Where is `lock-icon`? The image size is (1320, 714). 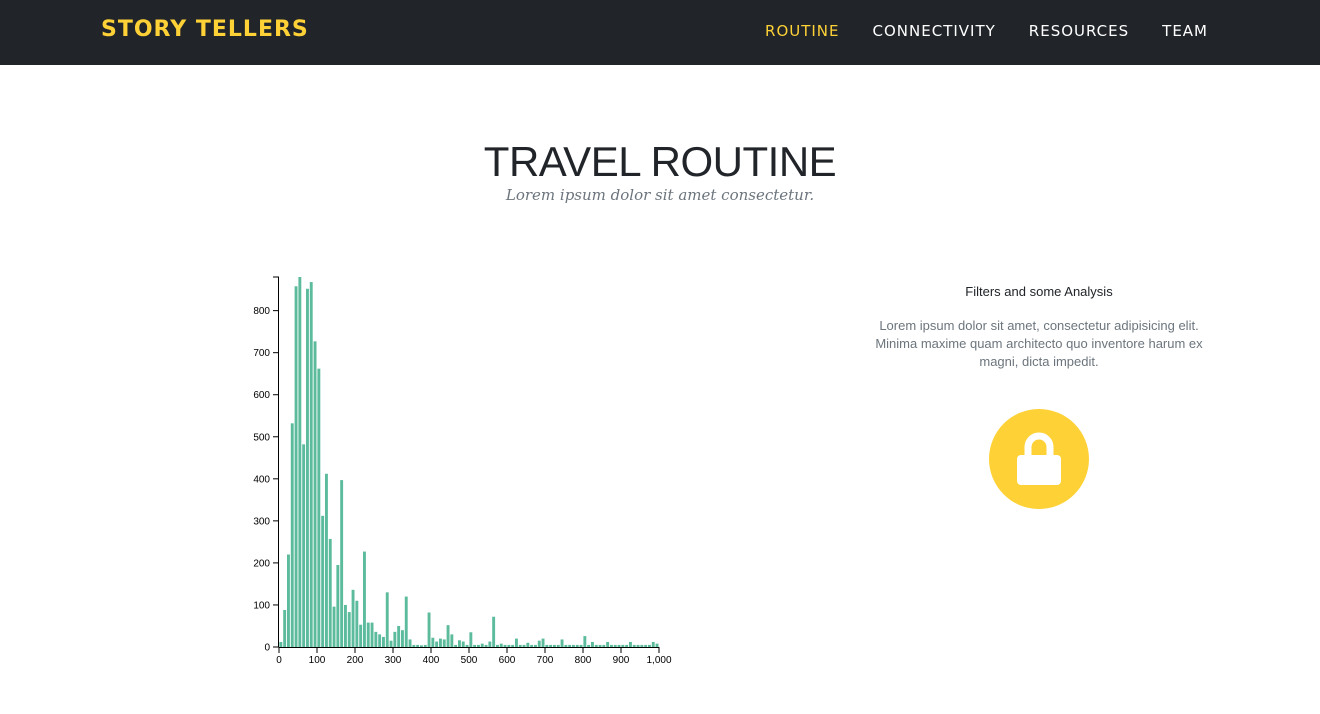 lock-icon is located at coordinates (1039, 458).